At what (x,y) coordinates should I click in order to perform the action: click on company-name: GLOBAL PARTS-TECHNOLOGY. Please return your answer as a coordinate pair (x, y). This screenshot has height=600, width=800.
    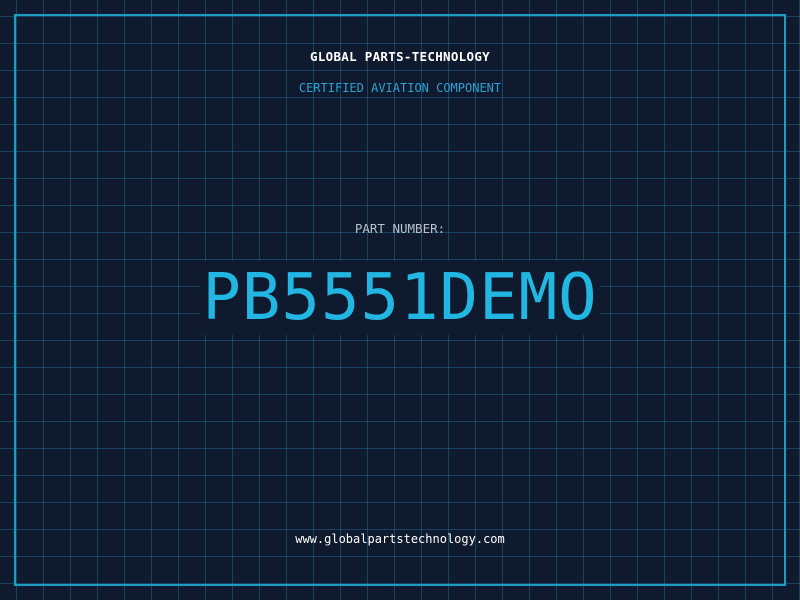
    Looking at the image, I should click on (400, 56).